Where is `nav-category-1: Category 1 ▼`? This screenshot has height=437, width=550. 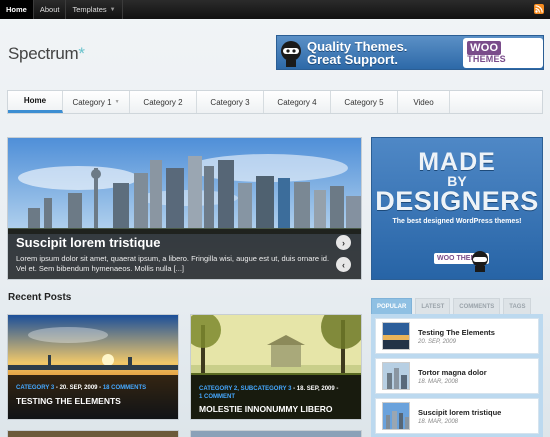
nav-category-1: Category 1 ▼ is located at coordinates (96, 102).